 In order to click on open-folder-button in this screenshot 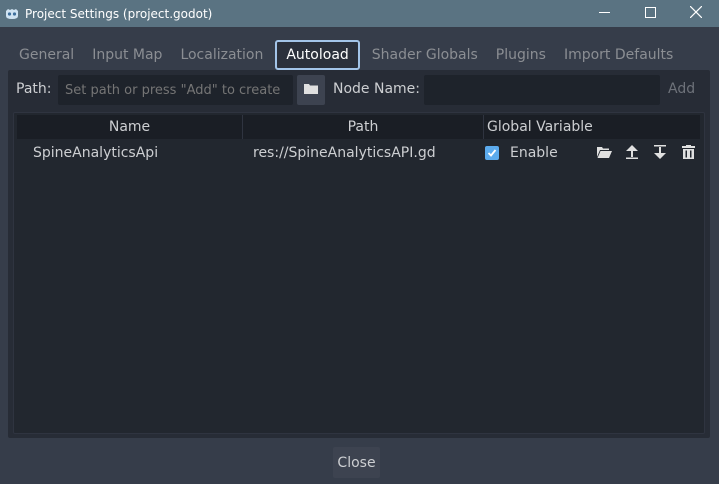, I will do `click(604, 154)`.